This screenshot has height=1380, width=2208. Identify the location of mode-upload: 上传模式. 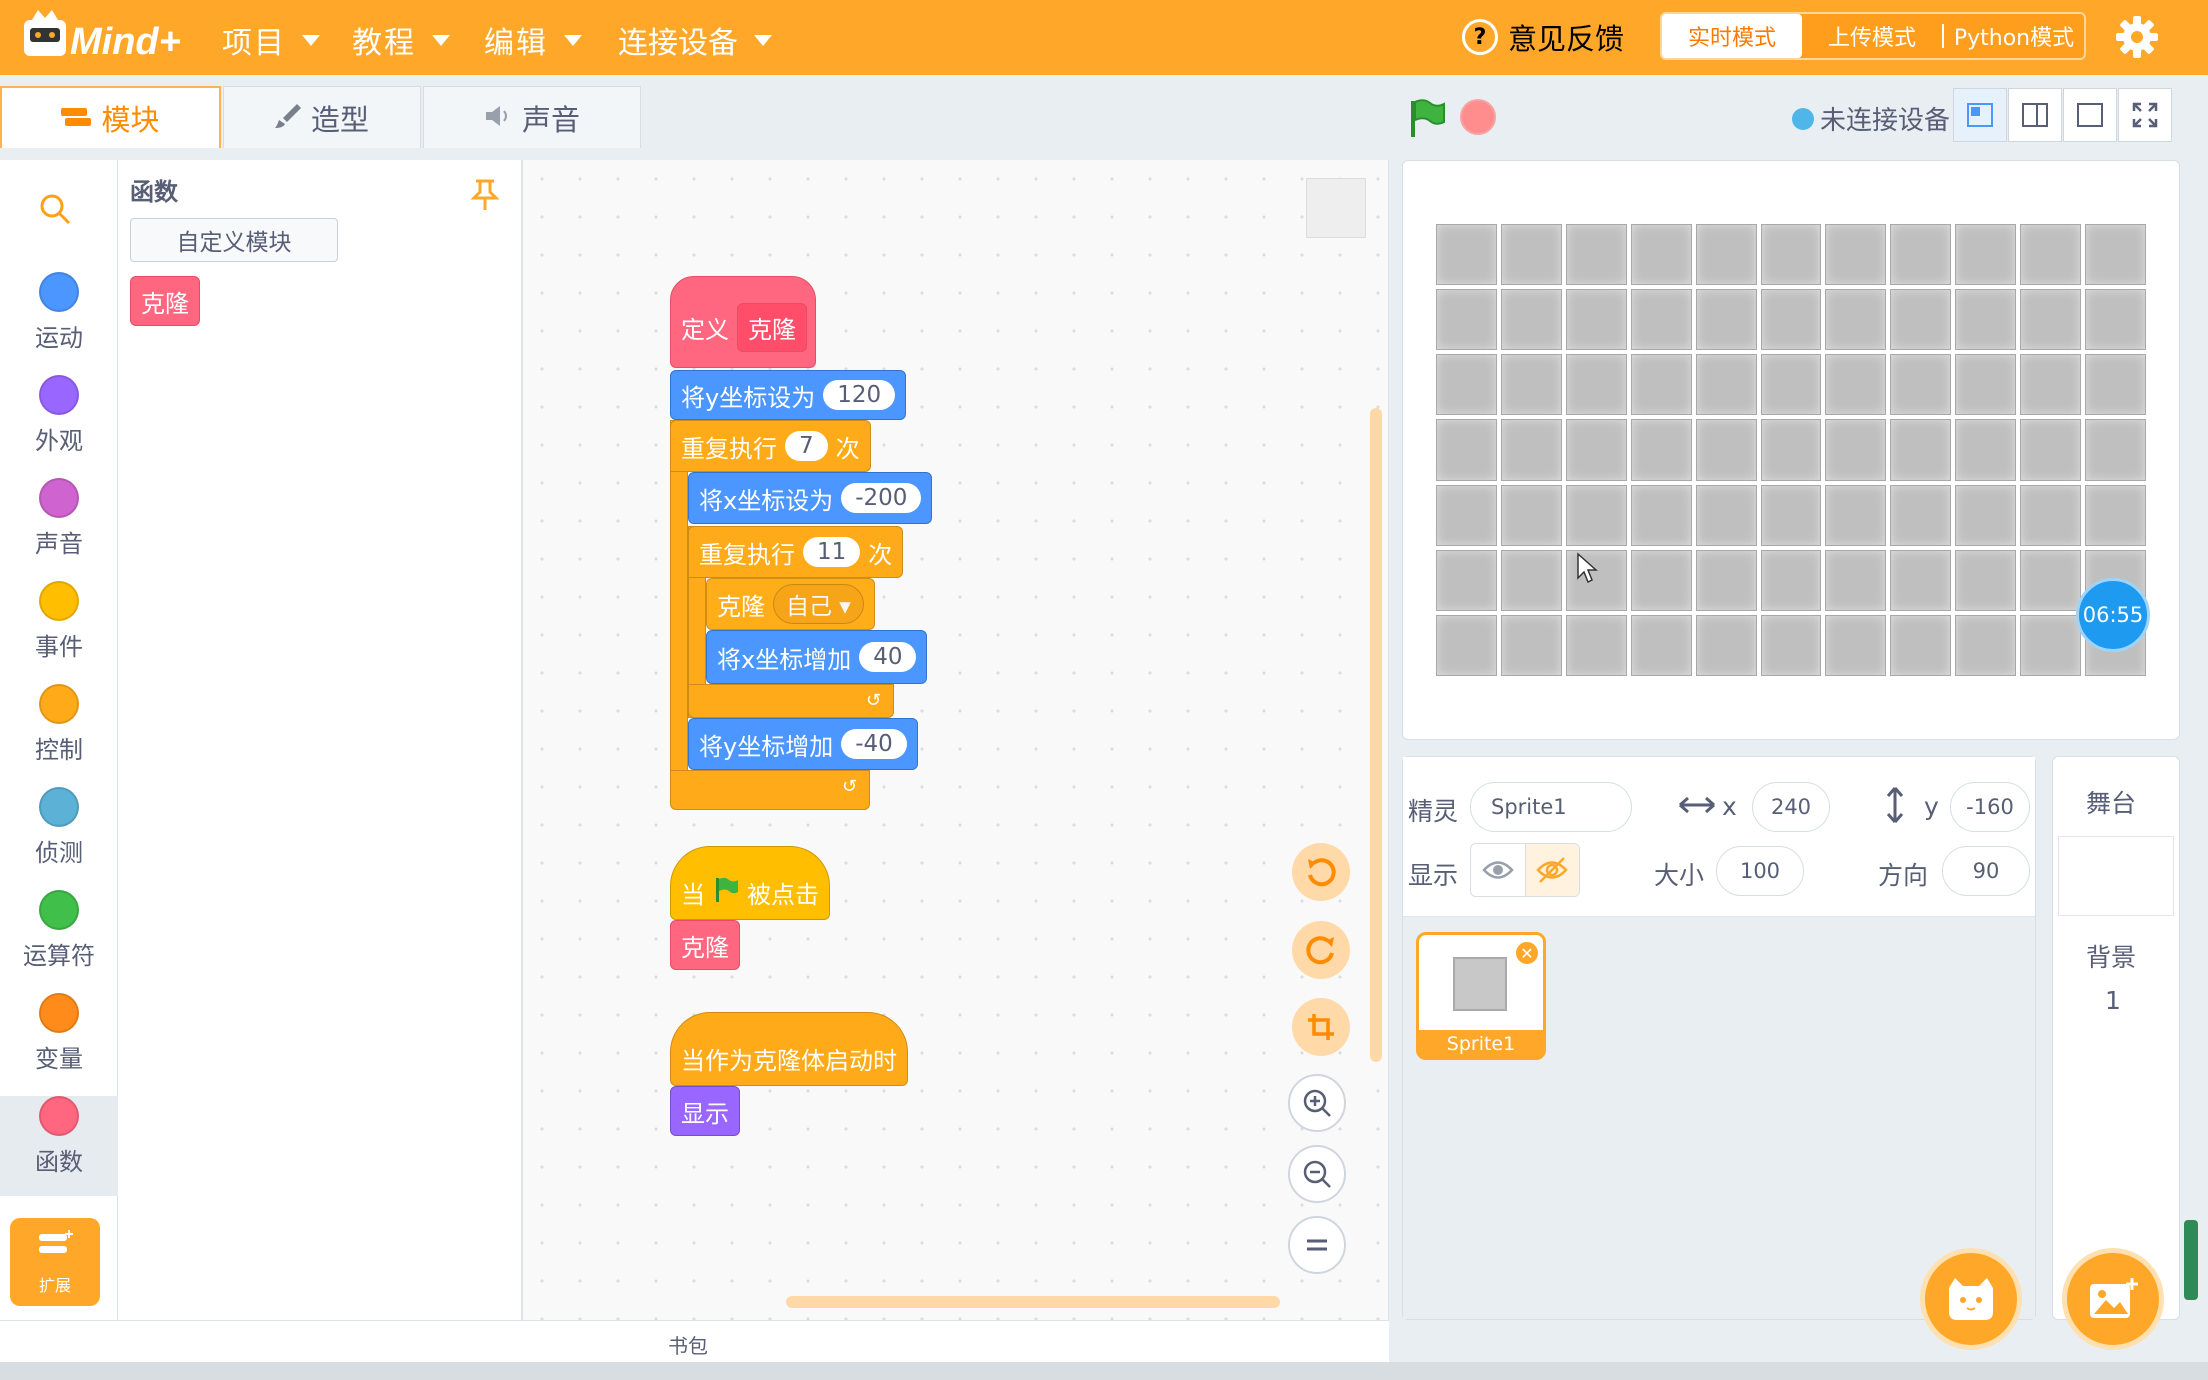
(1872, 36).